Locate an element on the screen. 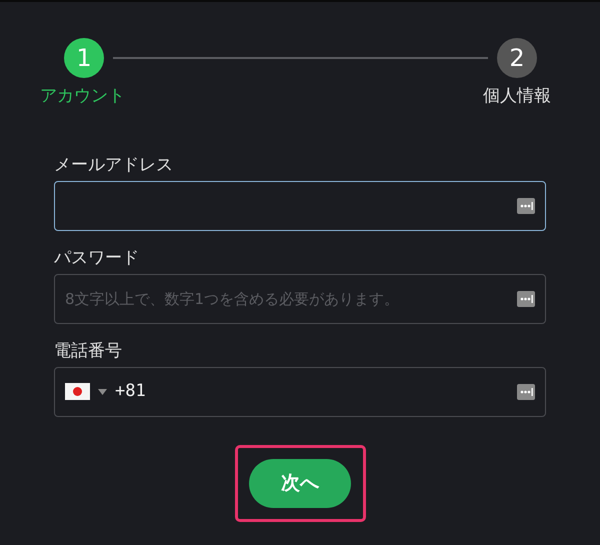 The height and width of the screenshot is (545, 600). field-label: 電話番号 is located at coordinates (88, 351).